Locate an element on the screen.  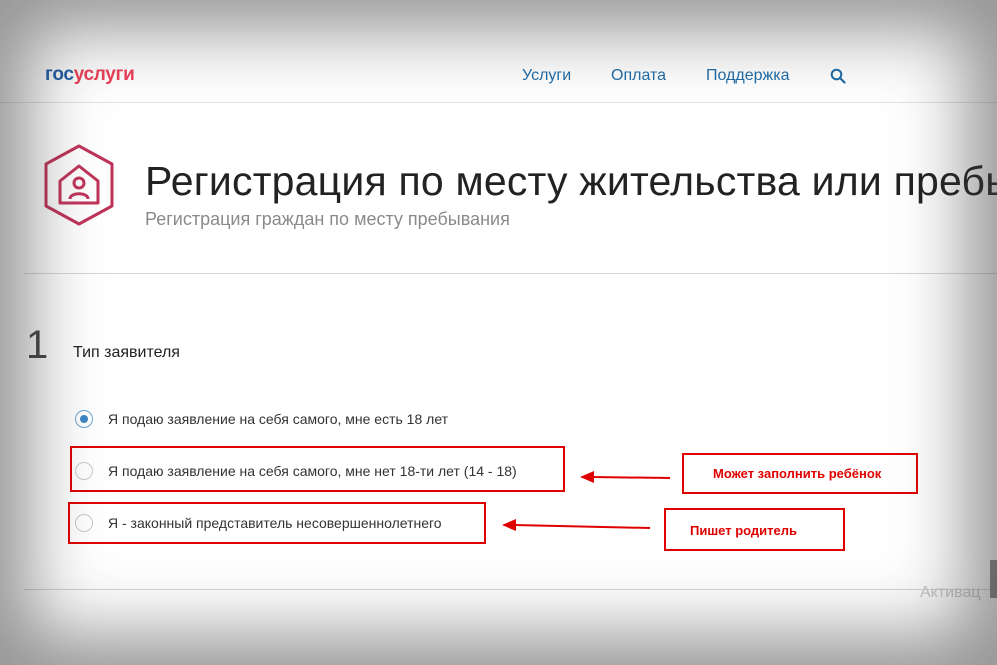
highlight-box-representative-option is located at coordinates (277, 523).